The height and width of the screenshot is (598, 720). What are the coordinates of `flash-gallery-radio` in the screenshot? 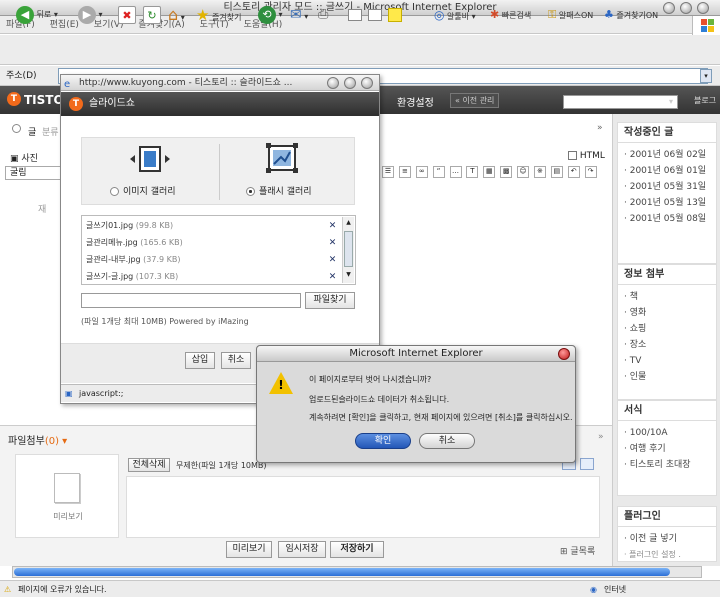 It's located at (250, 191).